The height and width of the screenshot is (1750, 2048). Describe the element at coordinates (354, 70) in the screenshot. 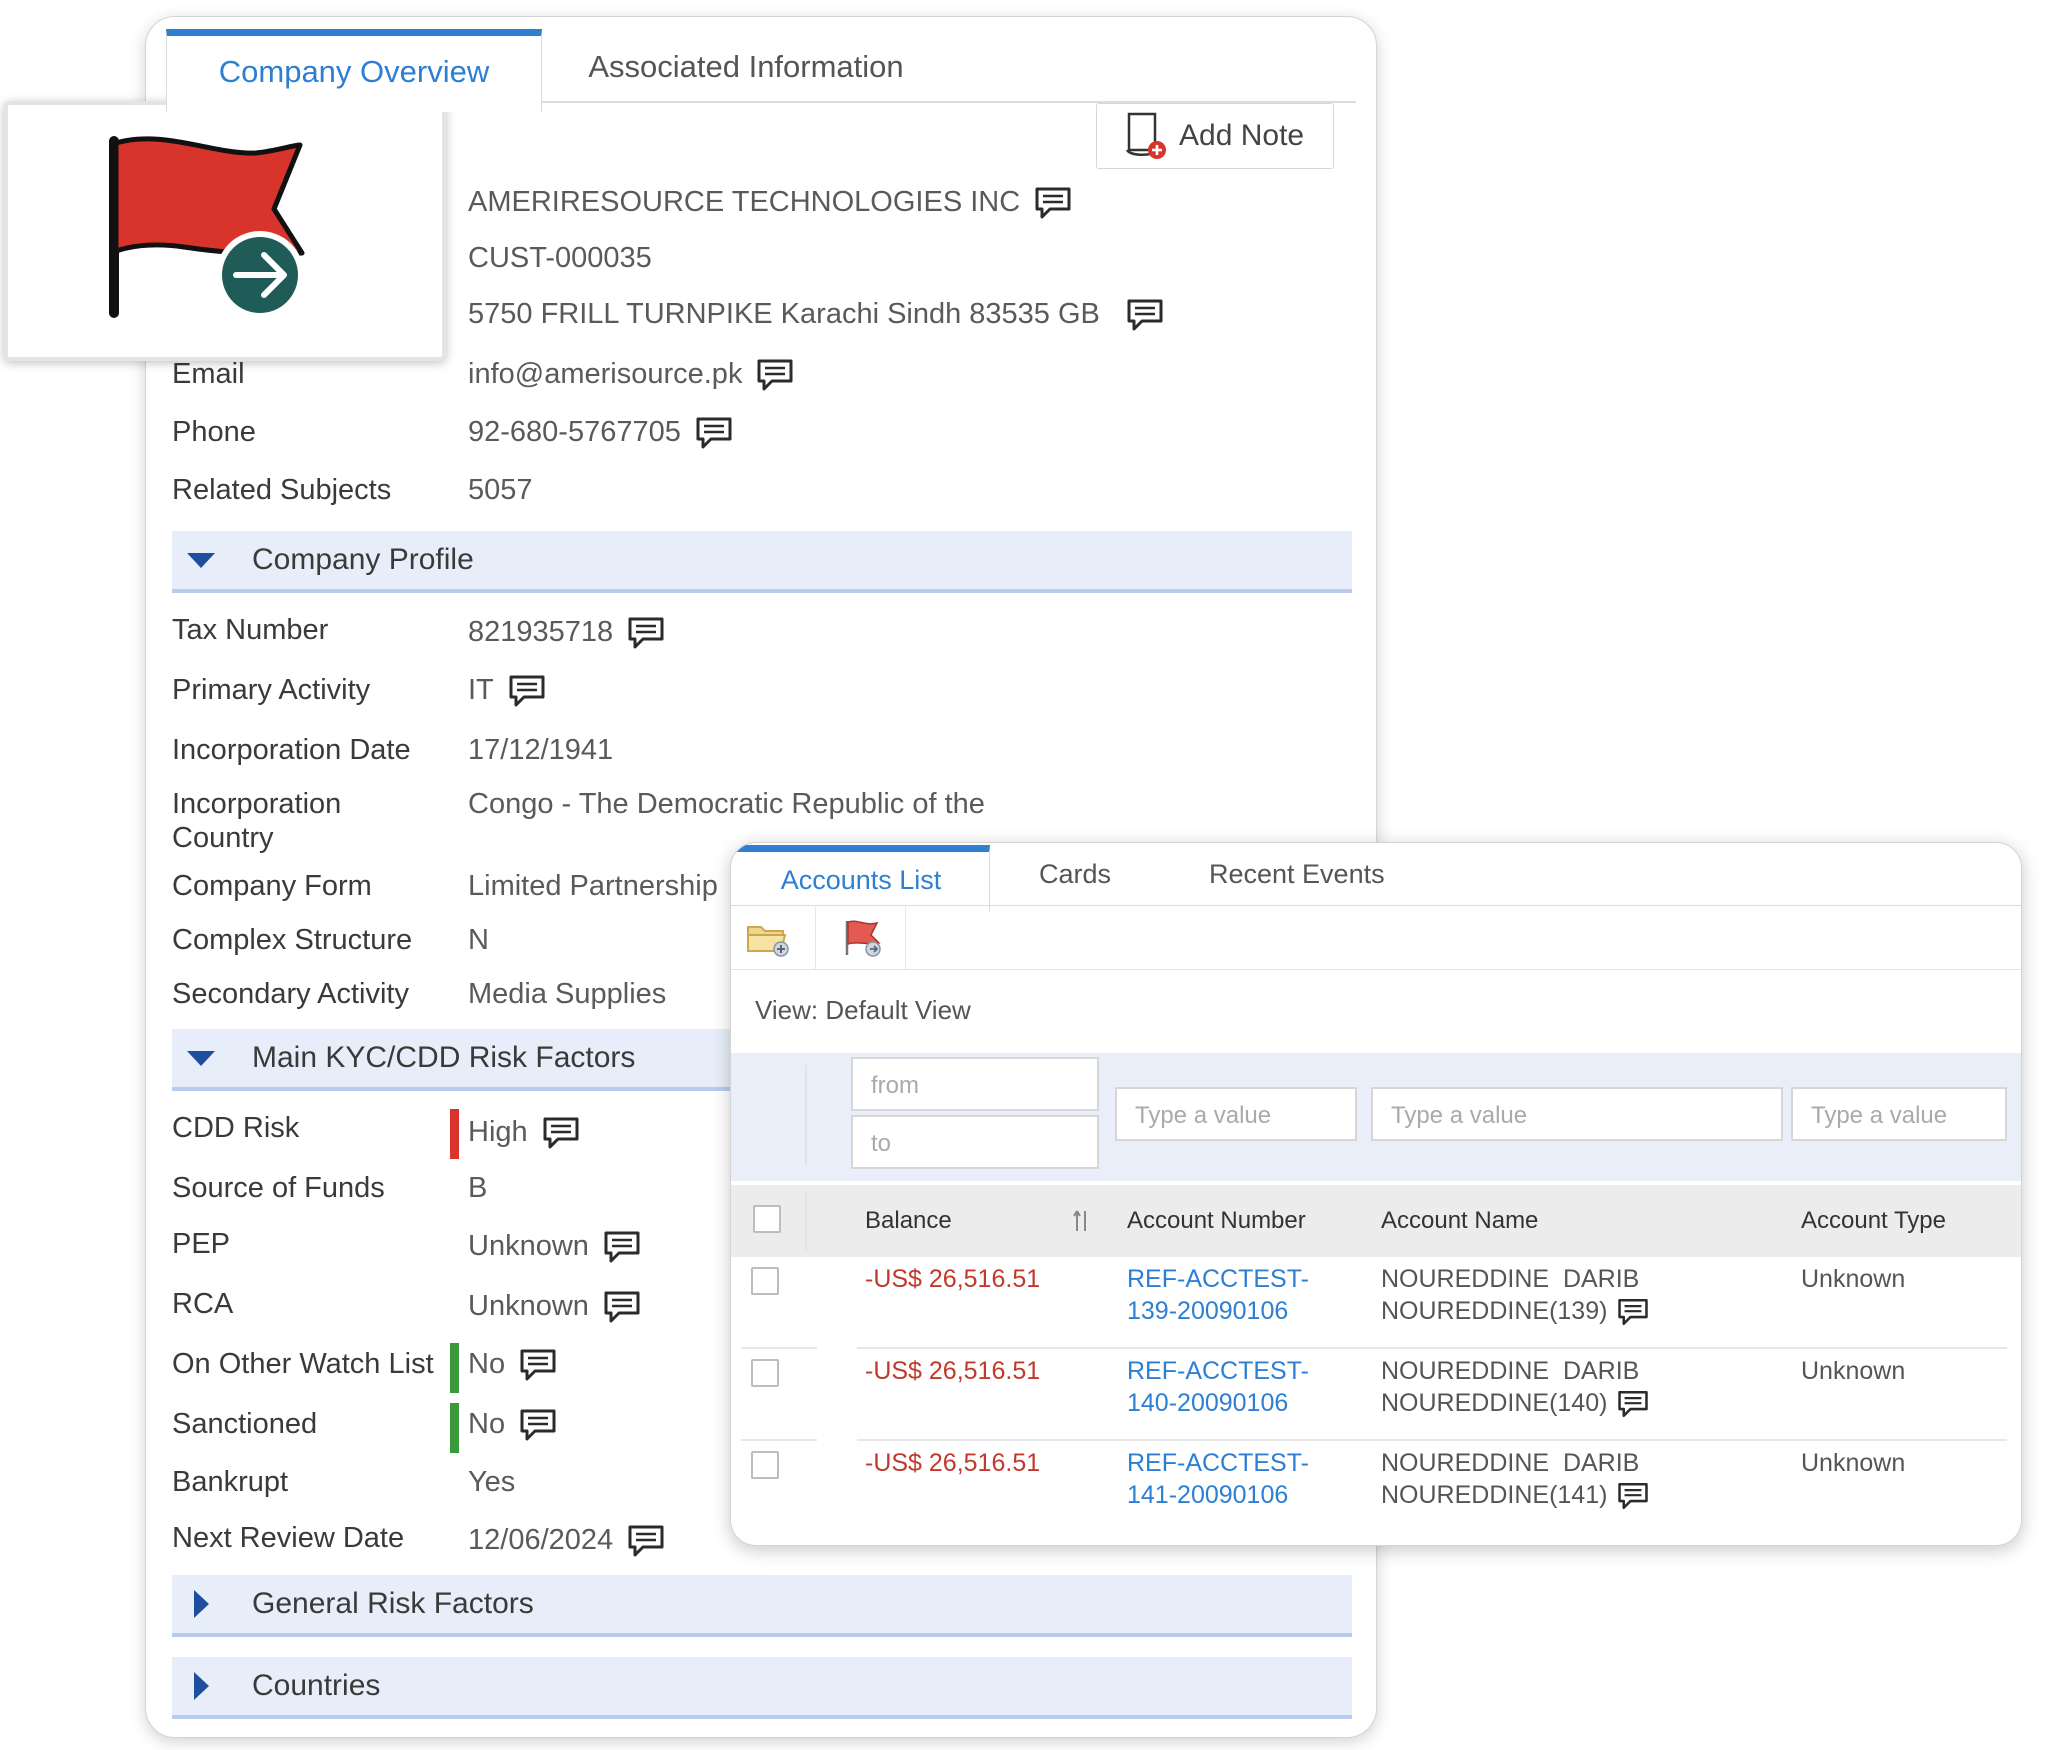

I see `tab-company-overview: Company Overview` at that location.